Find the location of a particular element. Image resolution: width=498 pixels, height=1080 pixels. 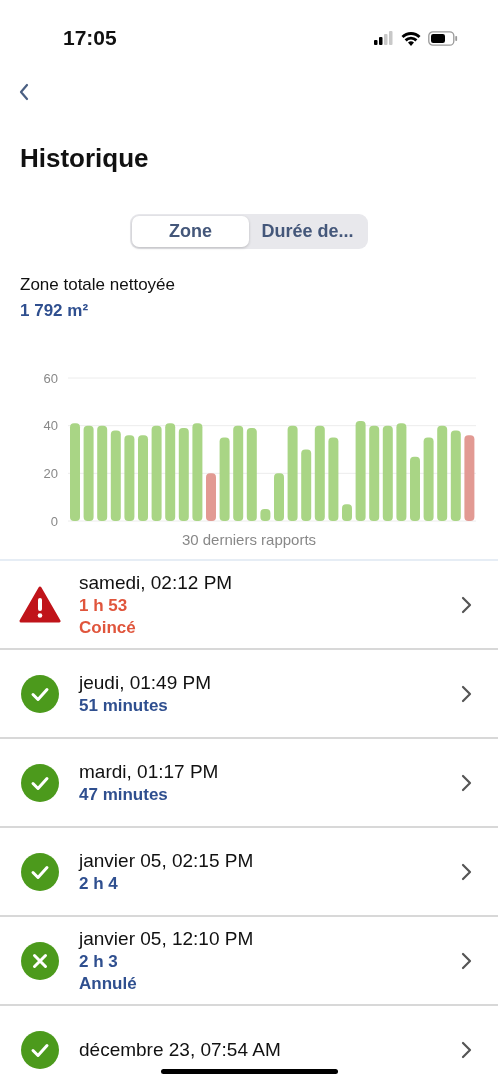

report-date: janvier 05, 02:15 PM is located at coordinates (167, 860).